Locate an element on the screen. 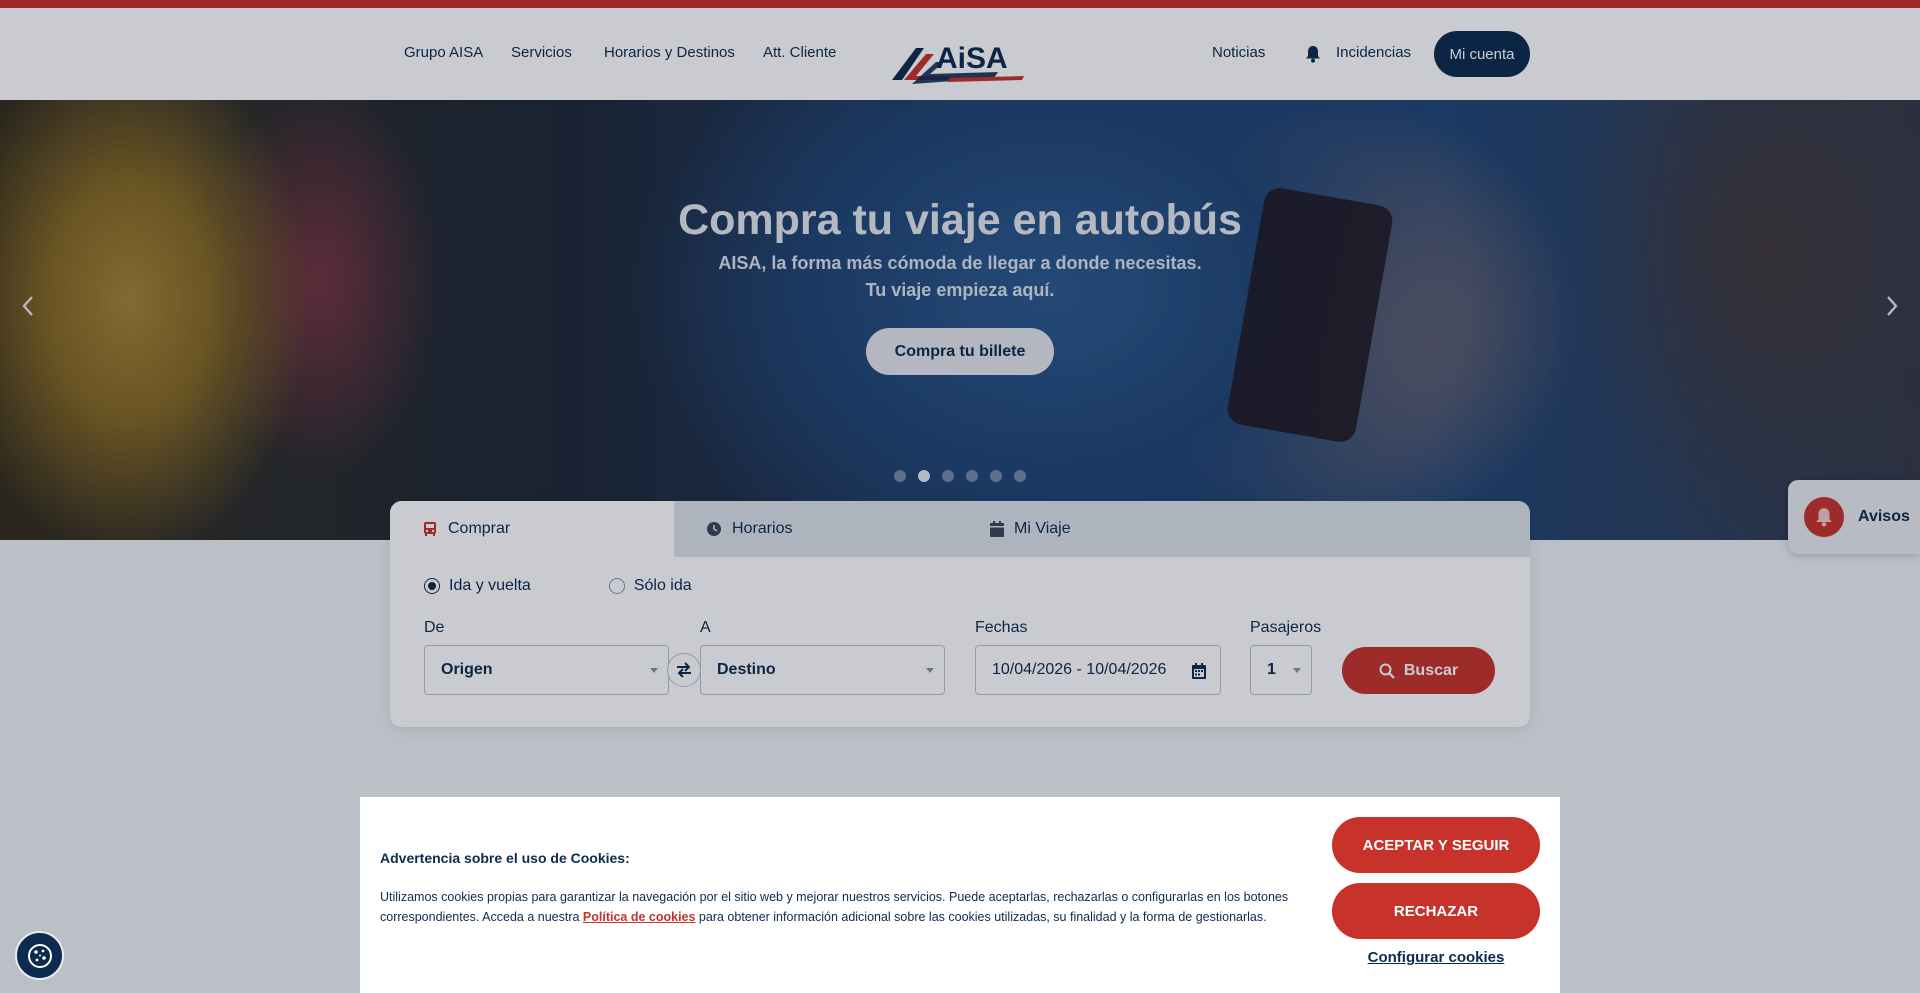  cookie-icon is located at coordinates (39, 955).